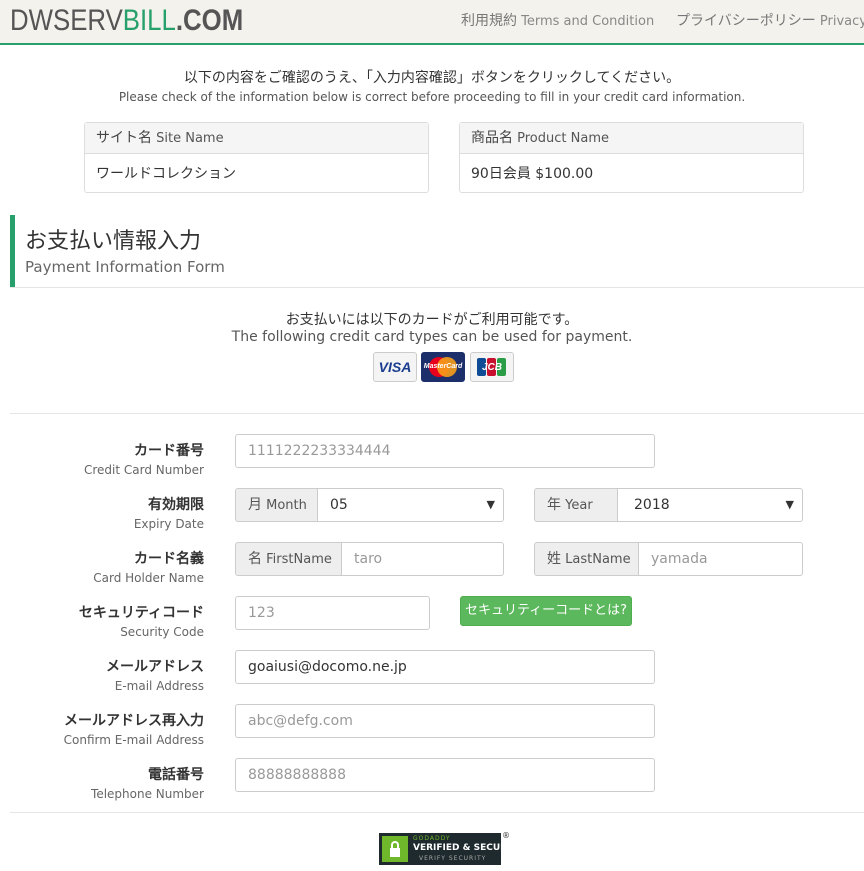 The width and height of the screenshot is (864, 871). What do you see at coordinates (155, 676) in the screenshot?
I see `email-label: メールアドレス E-mail Address` at bounding box center [155, 676].